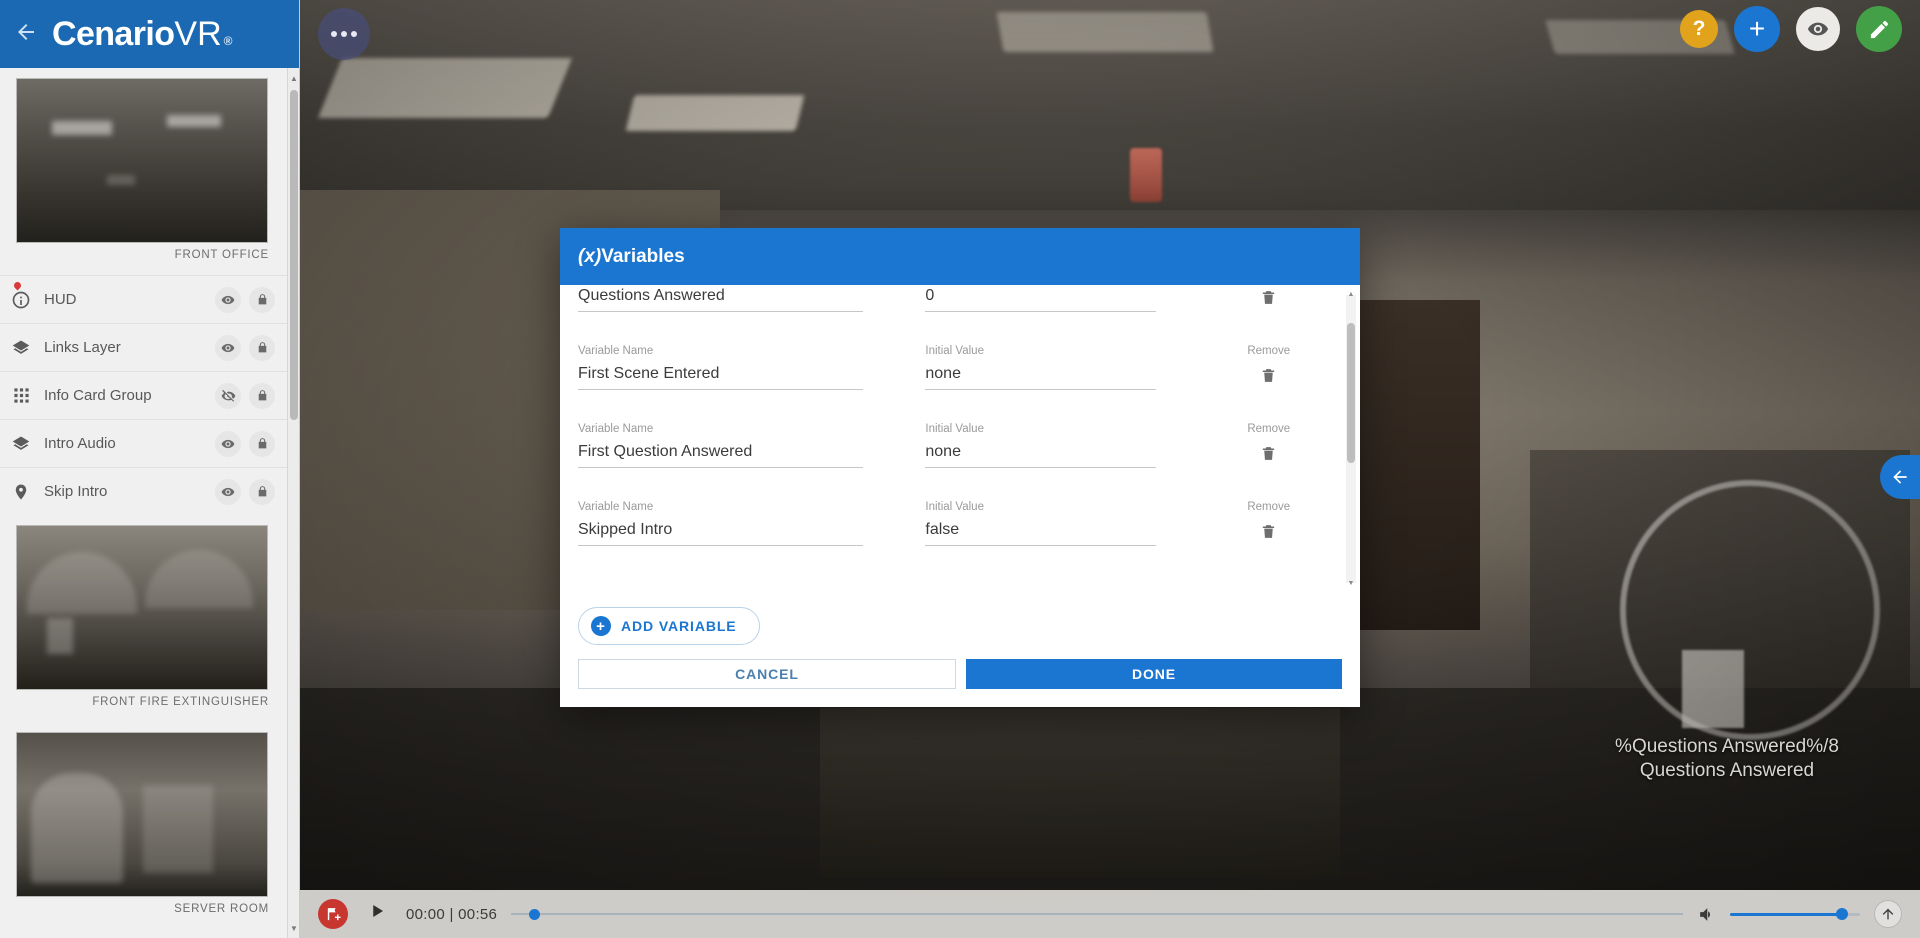  What do you see at coordinates (643, 256) in the screenshot?
I see `dialog-title: Variables` at bounding box center [643, 256].